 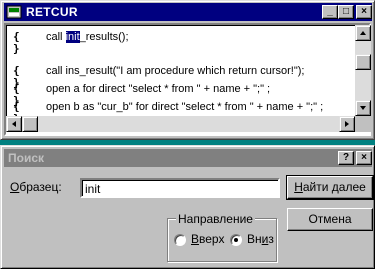 I want to click on maximize-button: □, so click(x=346, y=12).